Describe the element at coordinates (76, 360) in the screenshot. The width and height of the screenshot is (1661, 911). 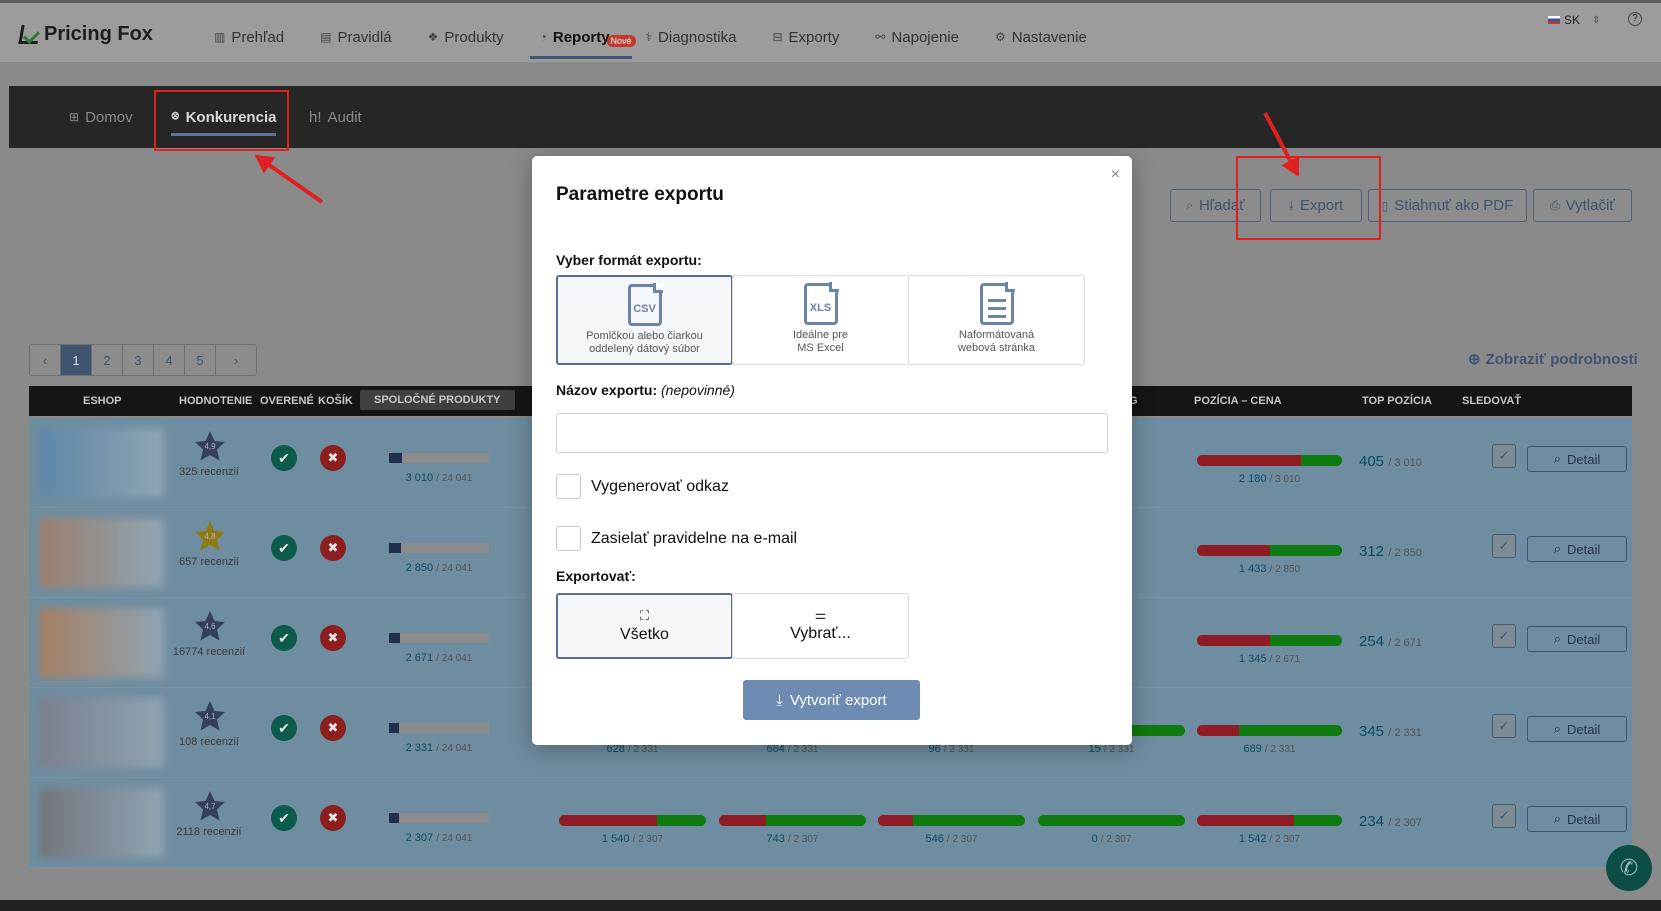
I see `pagination-page: 1` at that location.